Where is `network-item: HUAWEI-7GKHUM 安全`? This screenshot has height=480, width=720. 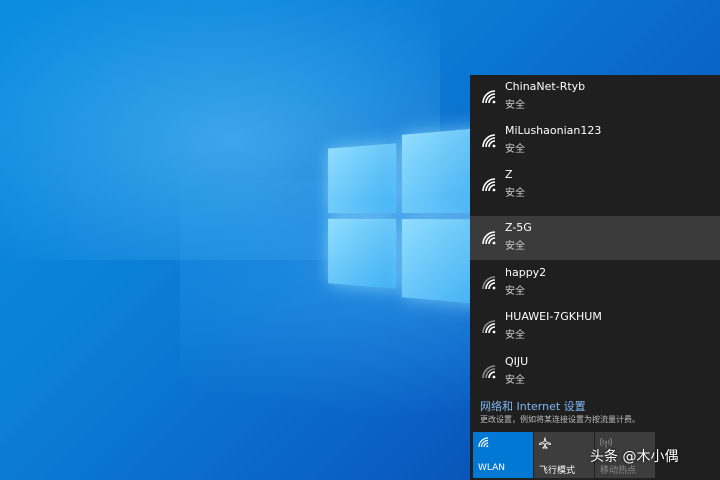 network-item: HUAWEI-7GKHUM 安全 is located at coordinates (595, 327).